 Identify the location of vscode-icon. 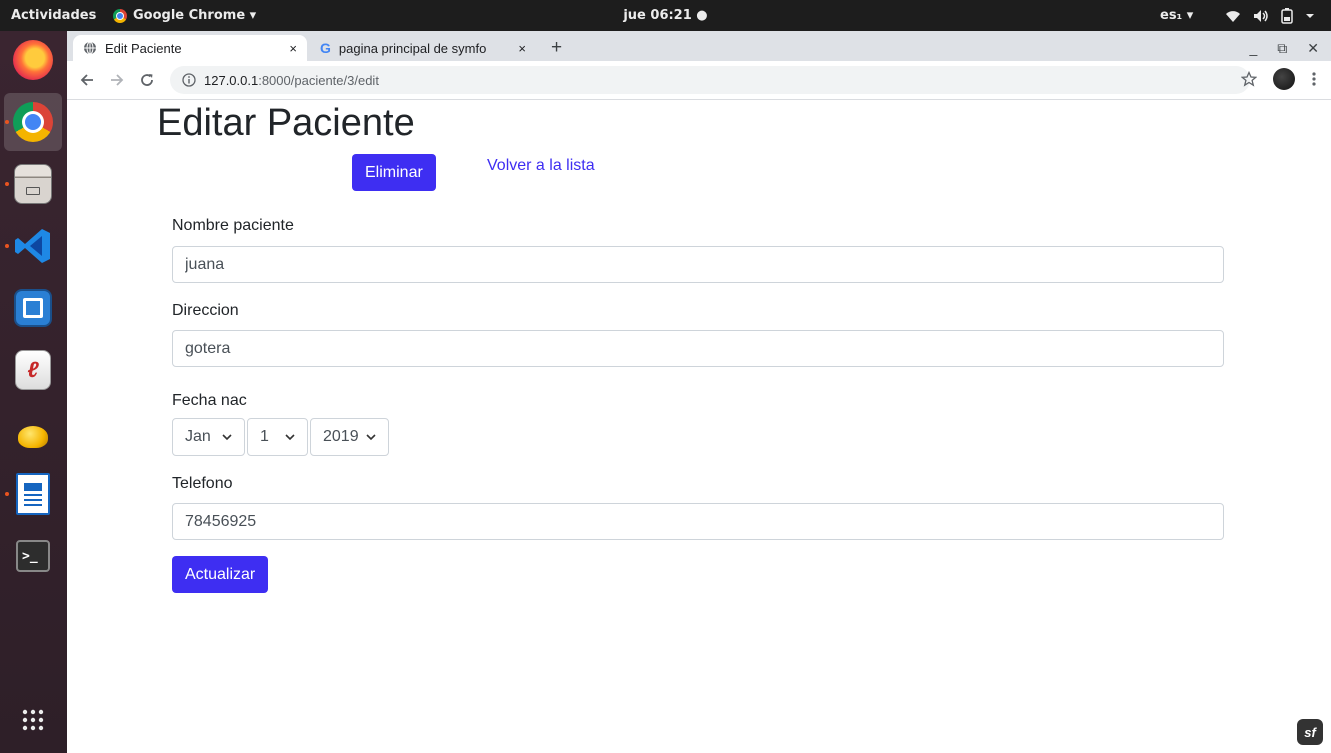
(32, 246).